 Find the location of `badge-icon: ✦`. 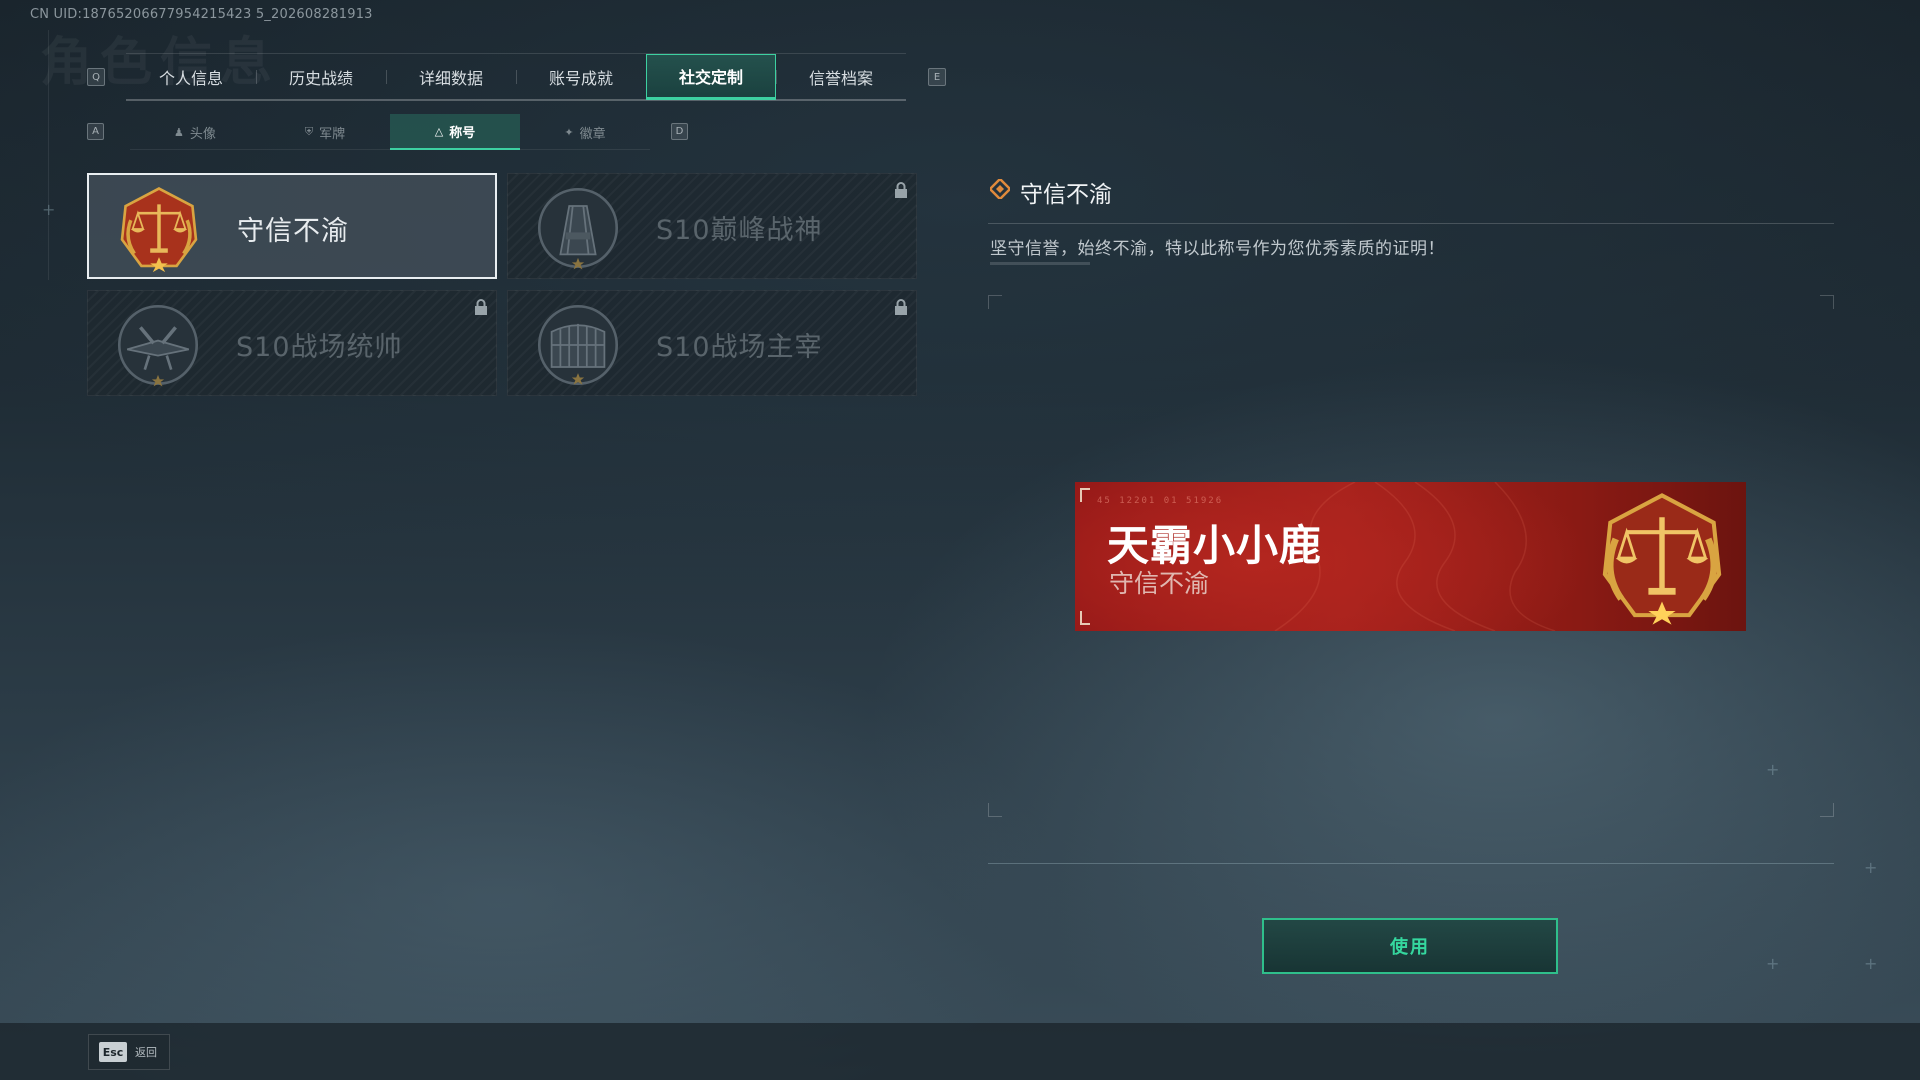

badge-icon: ✦ is located at coordinates (569, 132).